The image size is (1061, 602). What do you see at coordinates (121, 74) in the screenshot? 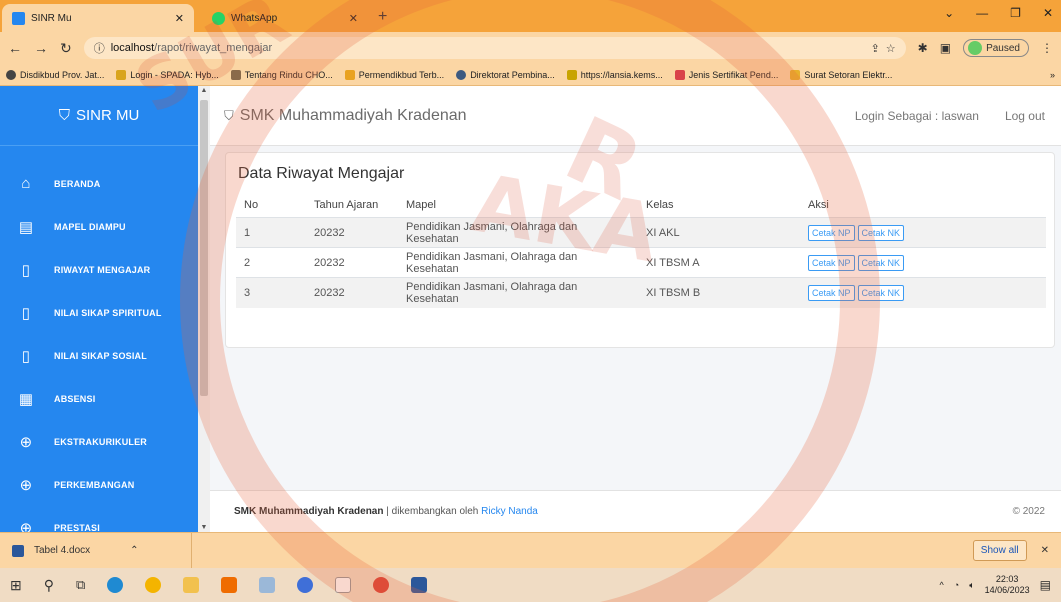
I see `spada-icon` at bounding box center [121, 74].